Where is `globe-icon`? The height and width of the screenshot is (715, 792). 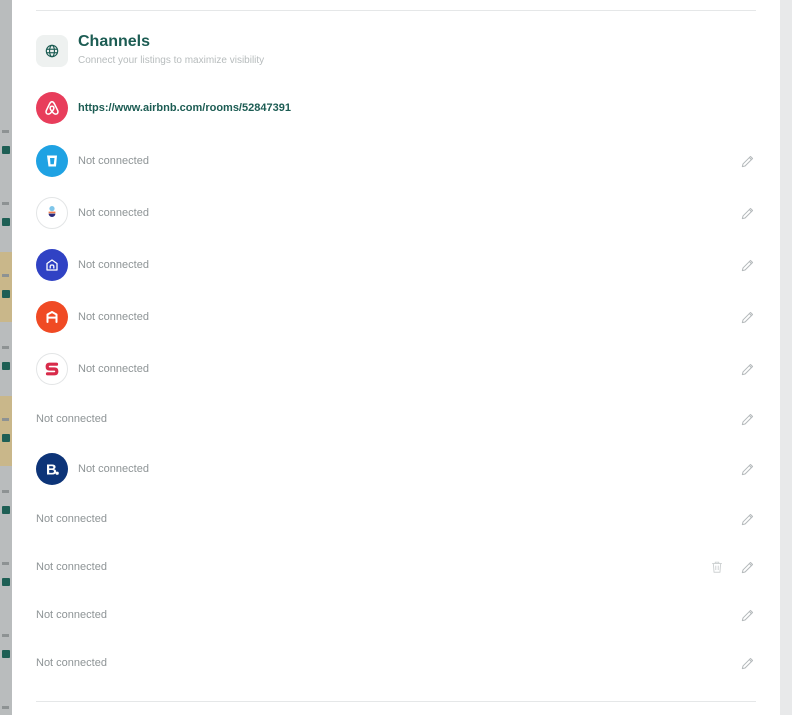 globe-icon is located at coordinates (52, 51).